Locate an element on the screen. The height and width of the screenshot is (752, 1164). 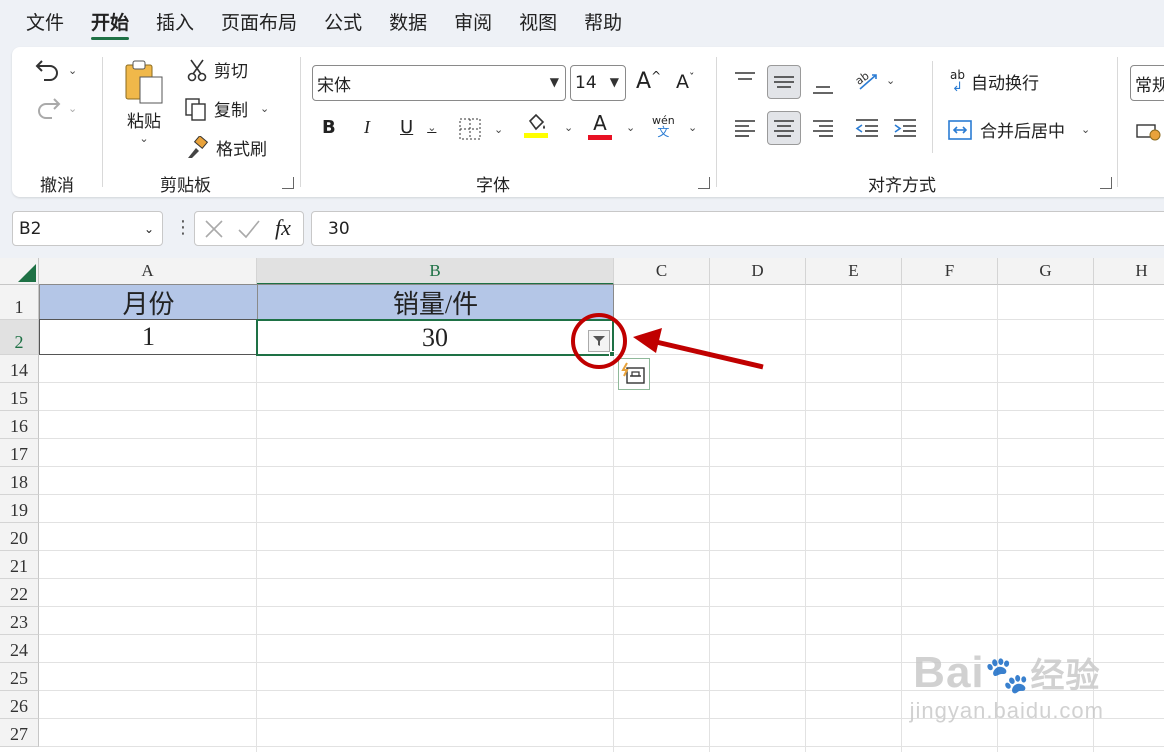
check-icon is located at coordinates (249, 231).